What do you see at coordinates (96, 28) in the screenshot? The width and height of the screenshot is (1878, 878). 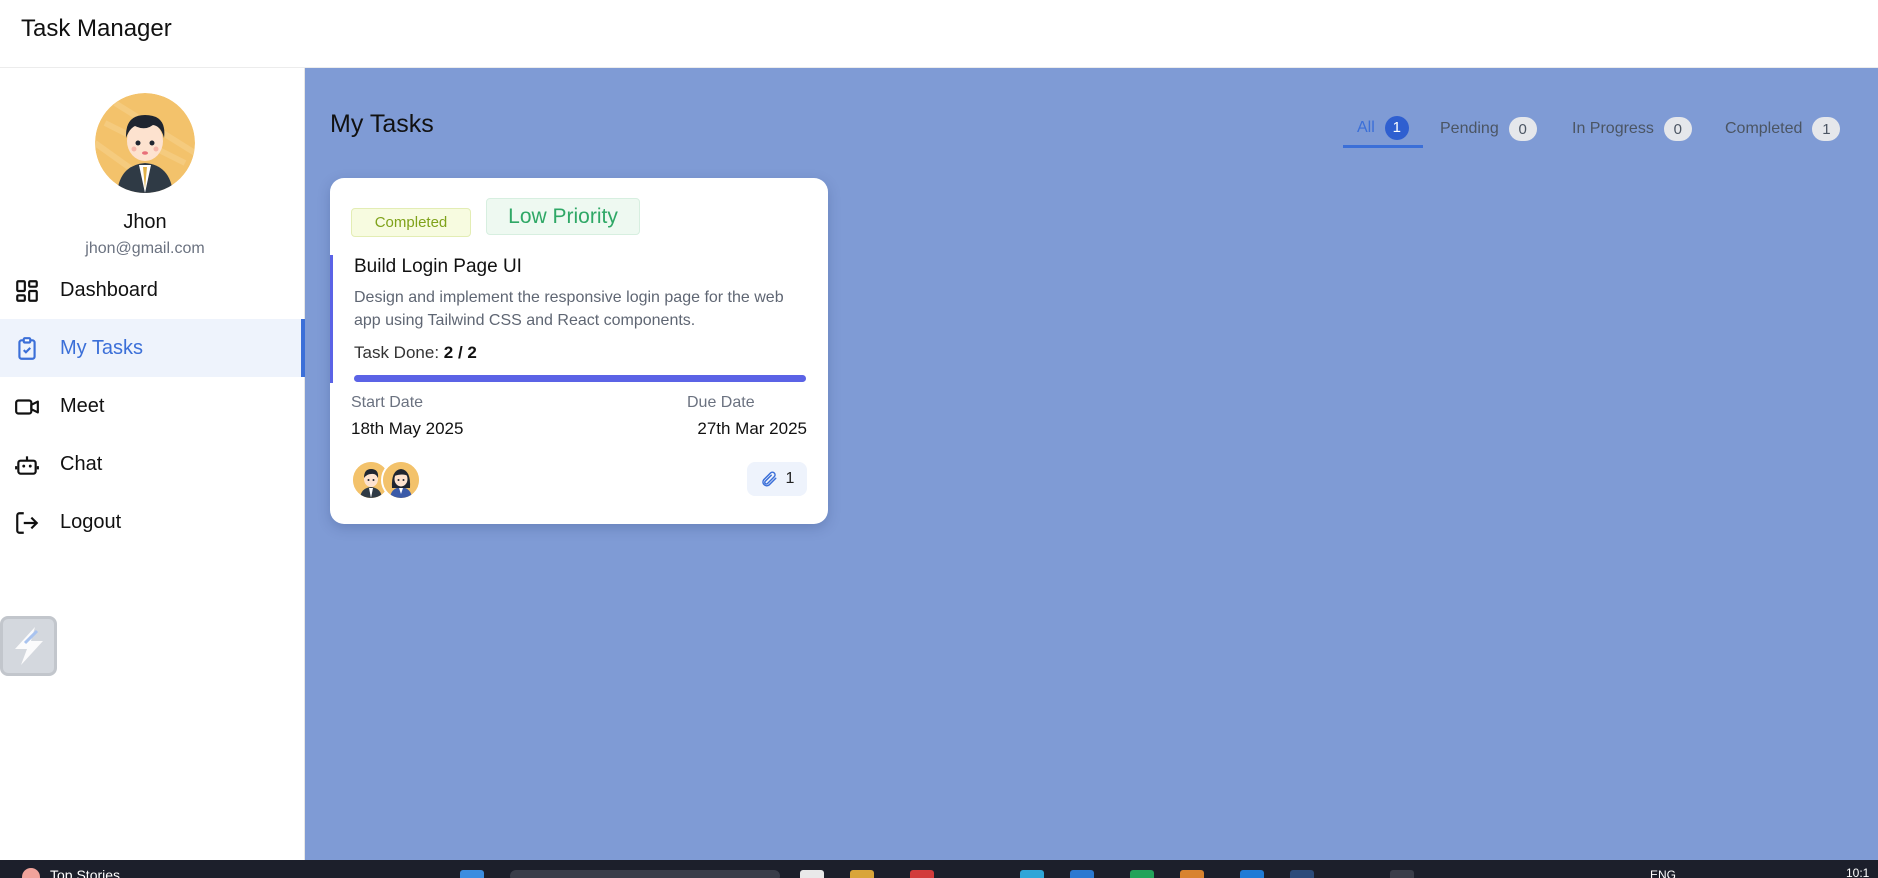 I see `app-title: Task Manager` at bounding box center [96, 28].